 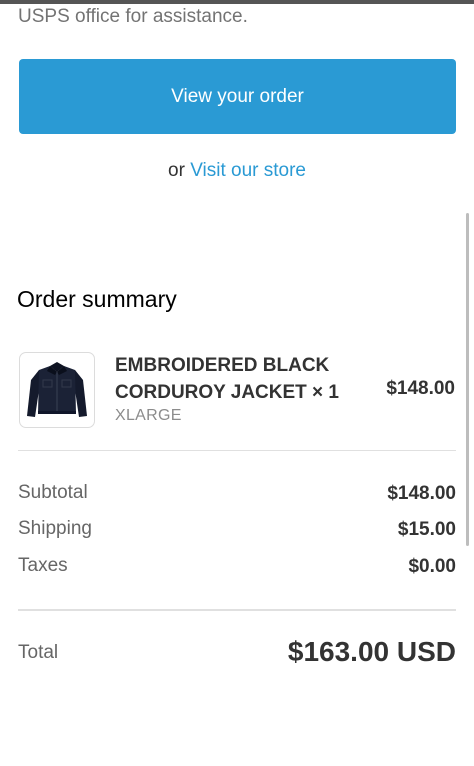 I want to click on product-variant: XLARGE, so click(x=148, y=415).